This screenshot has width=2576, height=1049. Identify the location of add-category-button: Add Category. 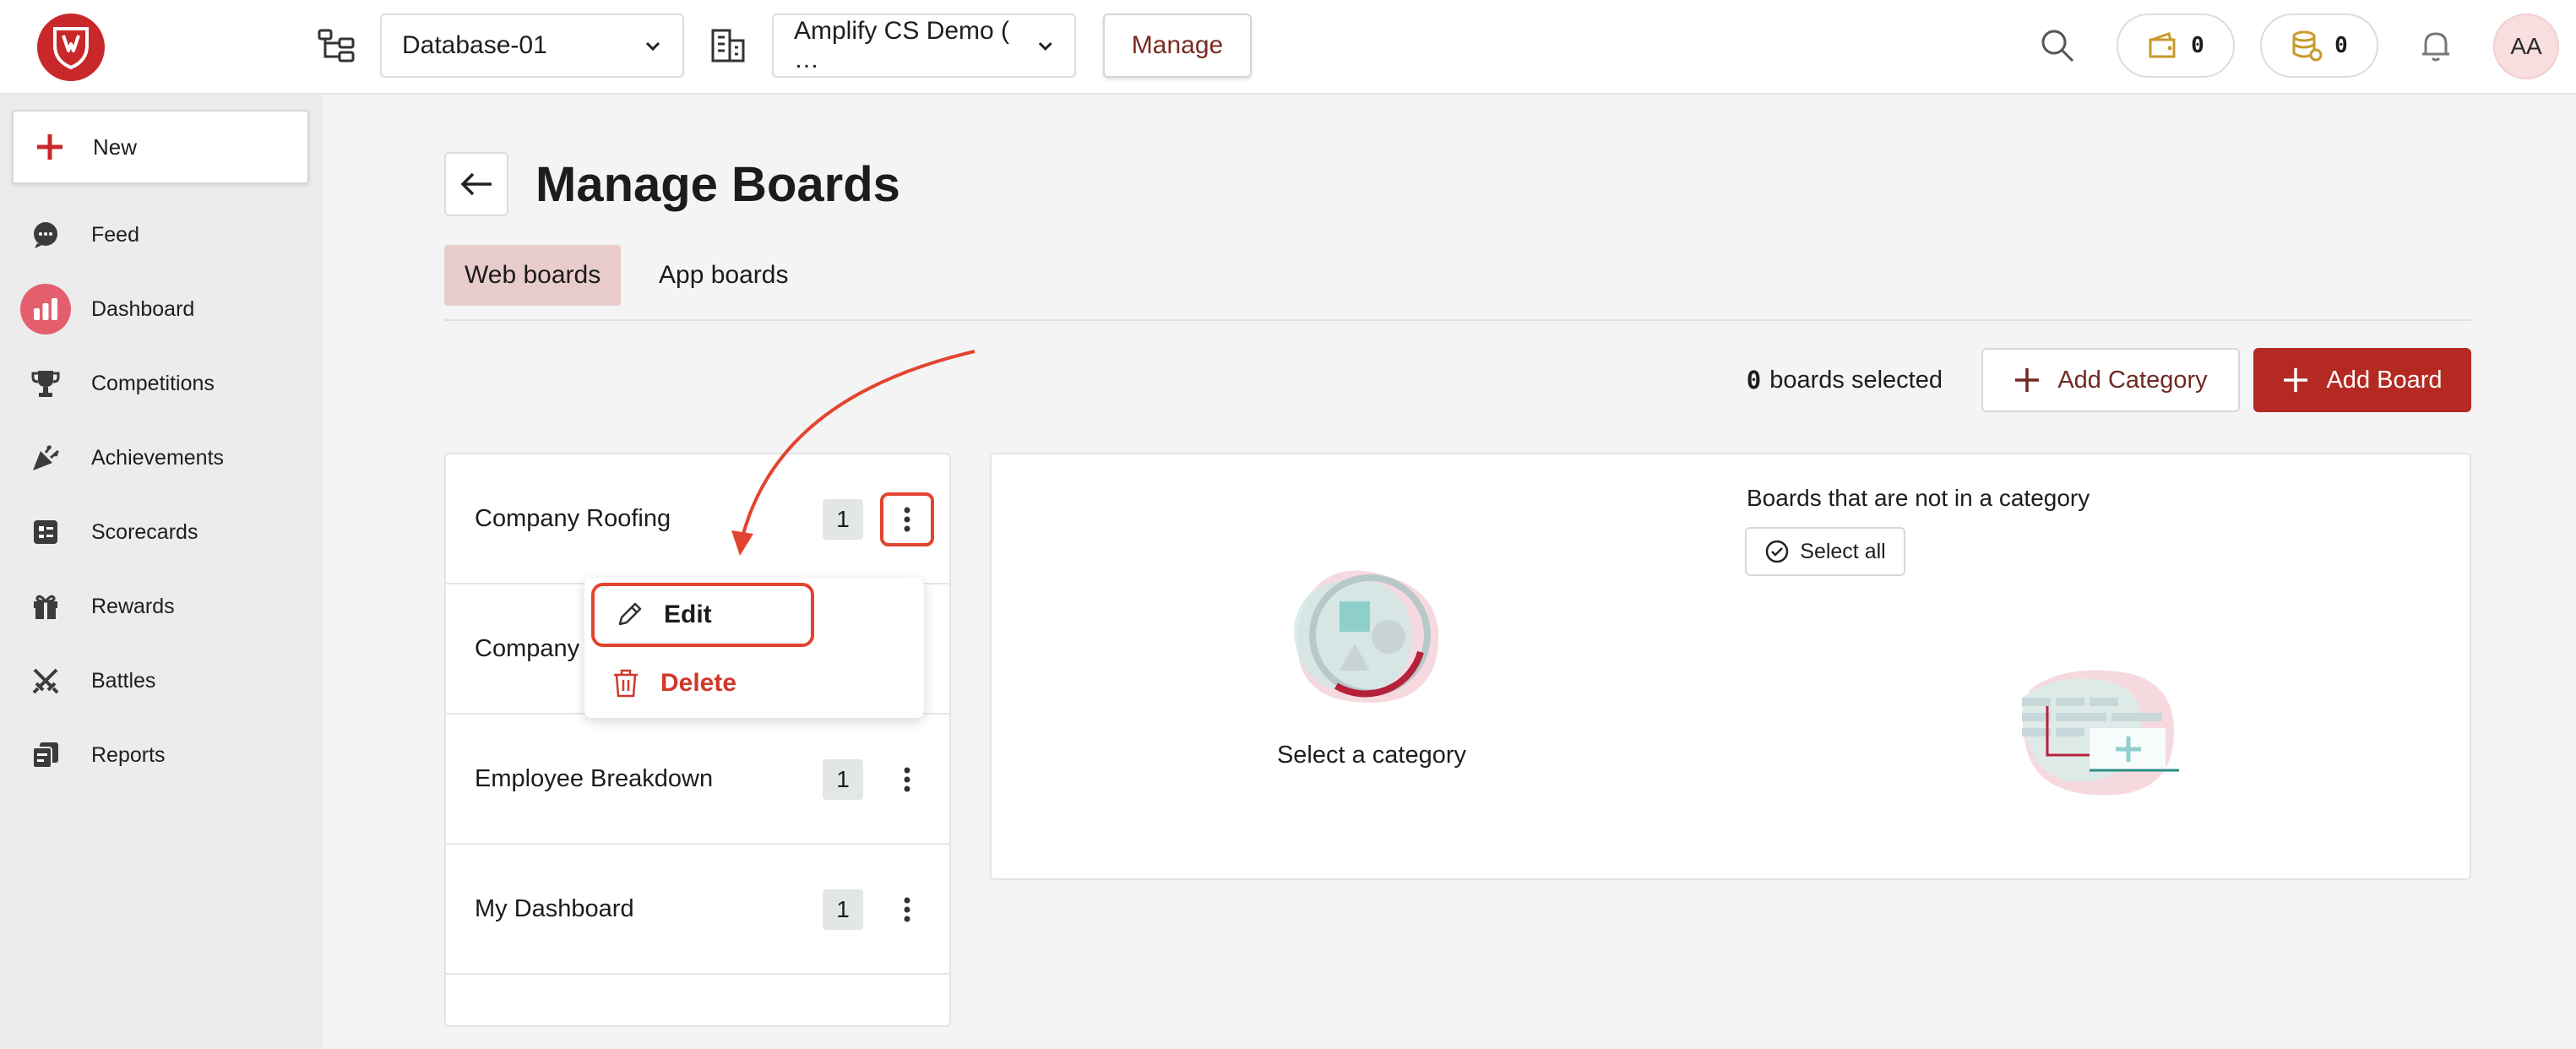
(2110, 380).